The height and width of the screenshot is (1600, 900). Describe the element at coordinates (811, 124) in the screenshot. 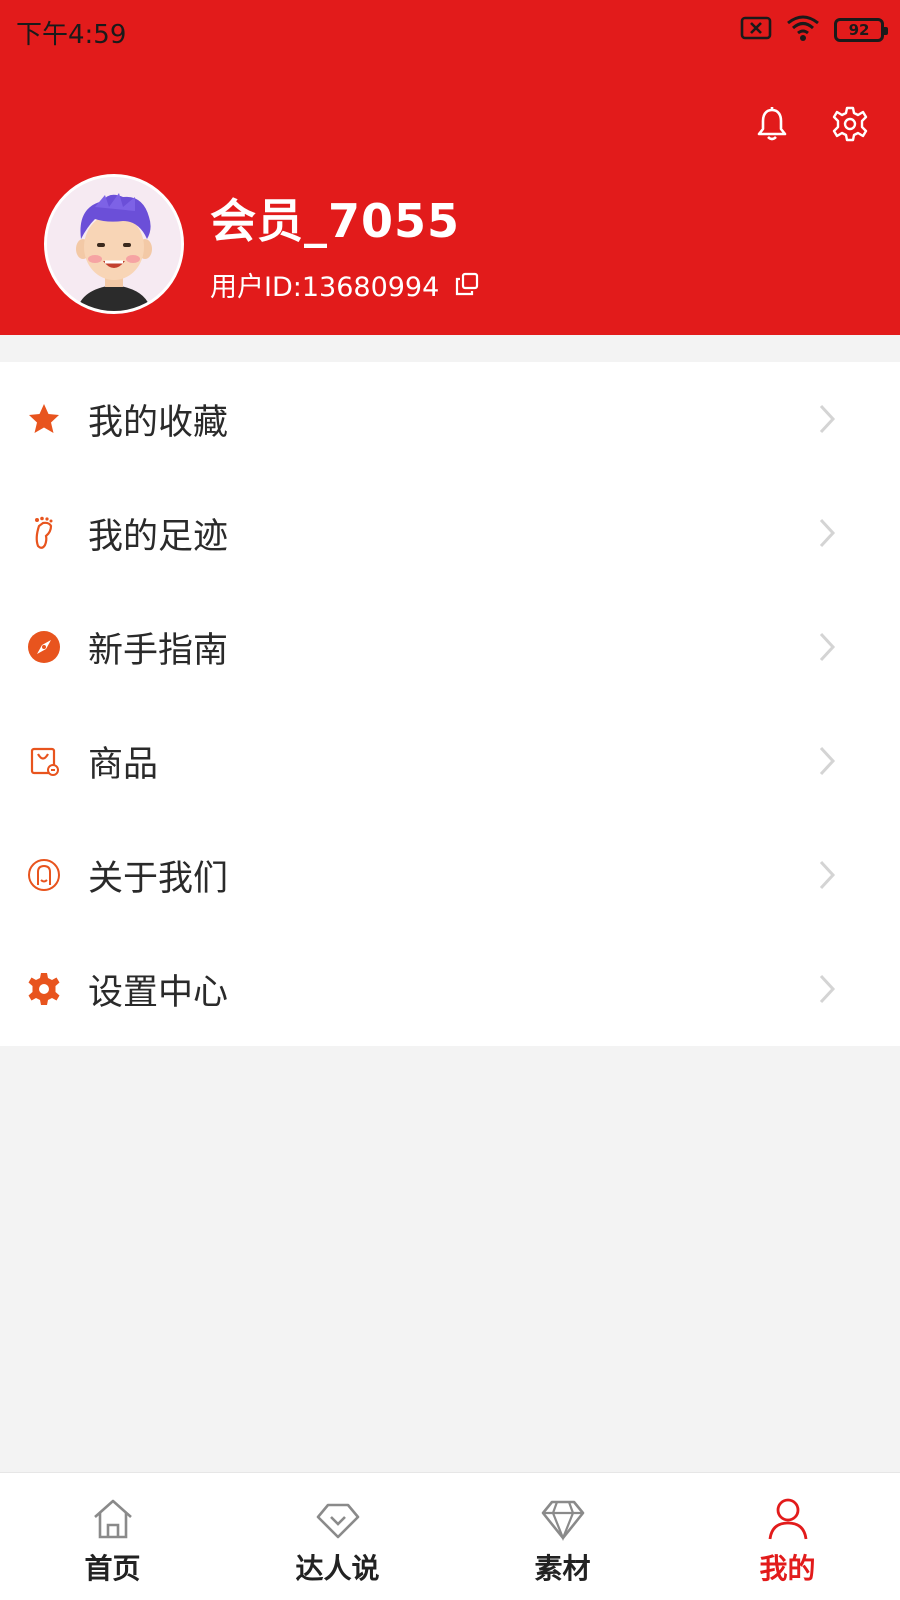

I see `header-actions` at that location.